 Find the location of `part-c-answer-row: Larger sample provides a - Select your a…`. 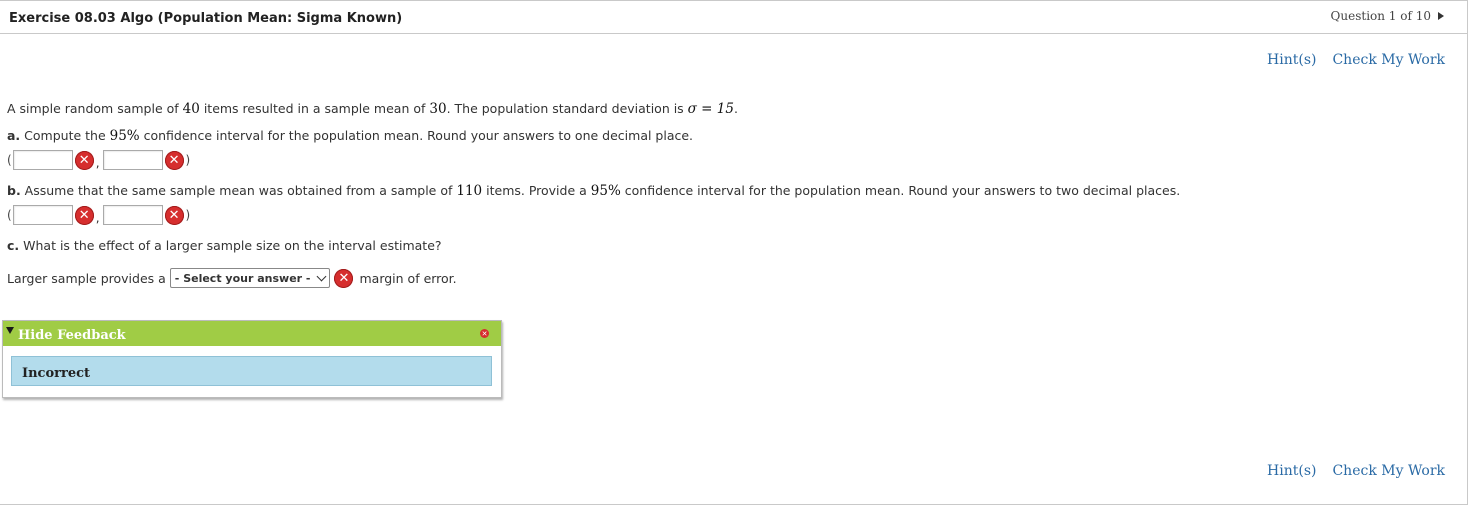

part-c-answer-row: Larger sample provides a - Select your a… is located at coordinates (232, 278).